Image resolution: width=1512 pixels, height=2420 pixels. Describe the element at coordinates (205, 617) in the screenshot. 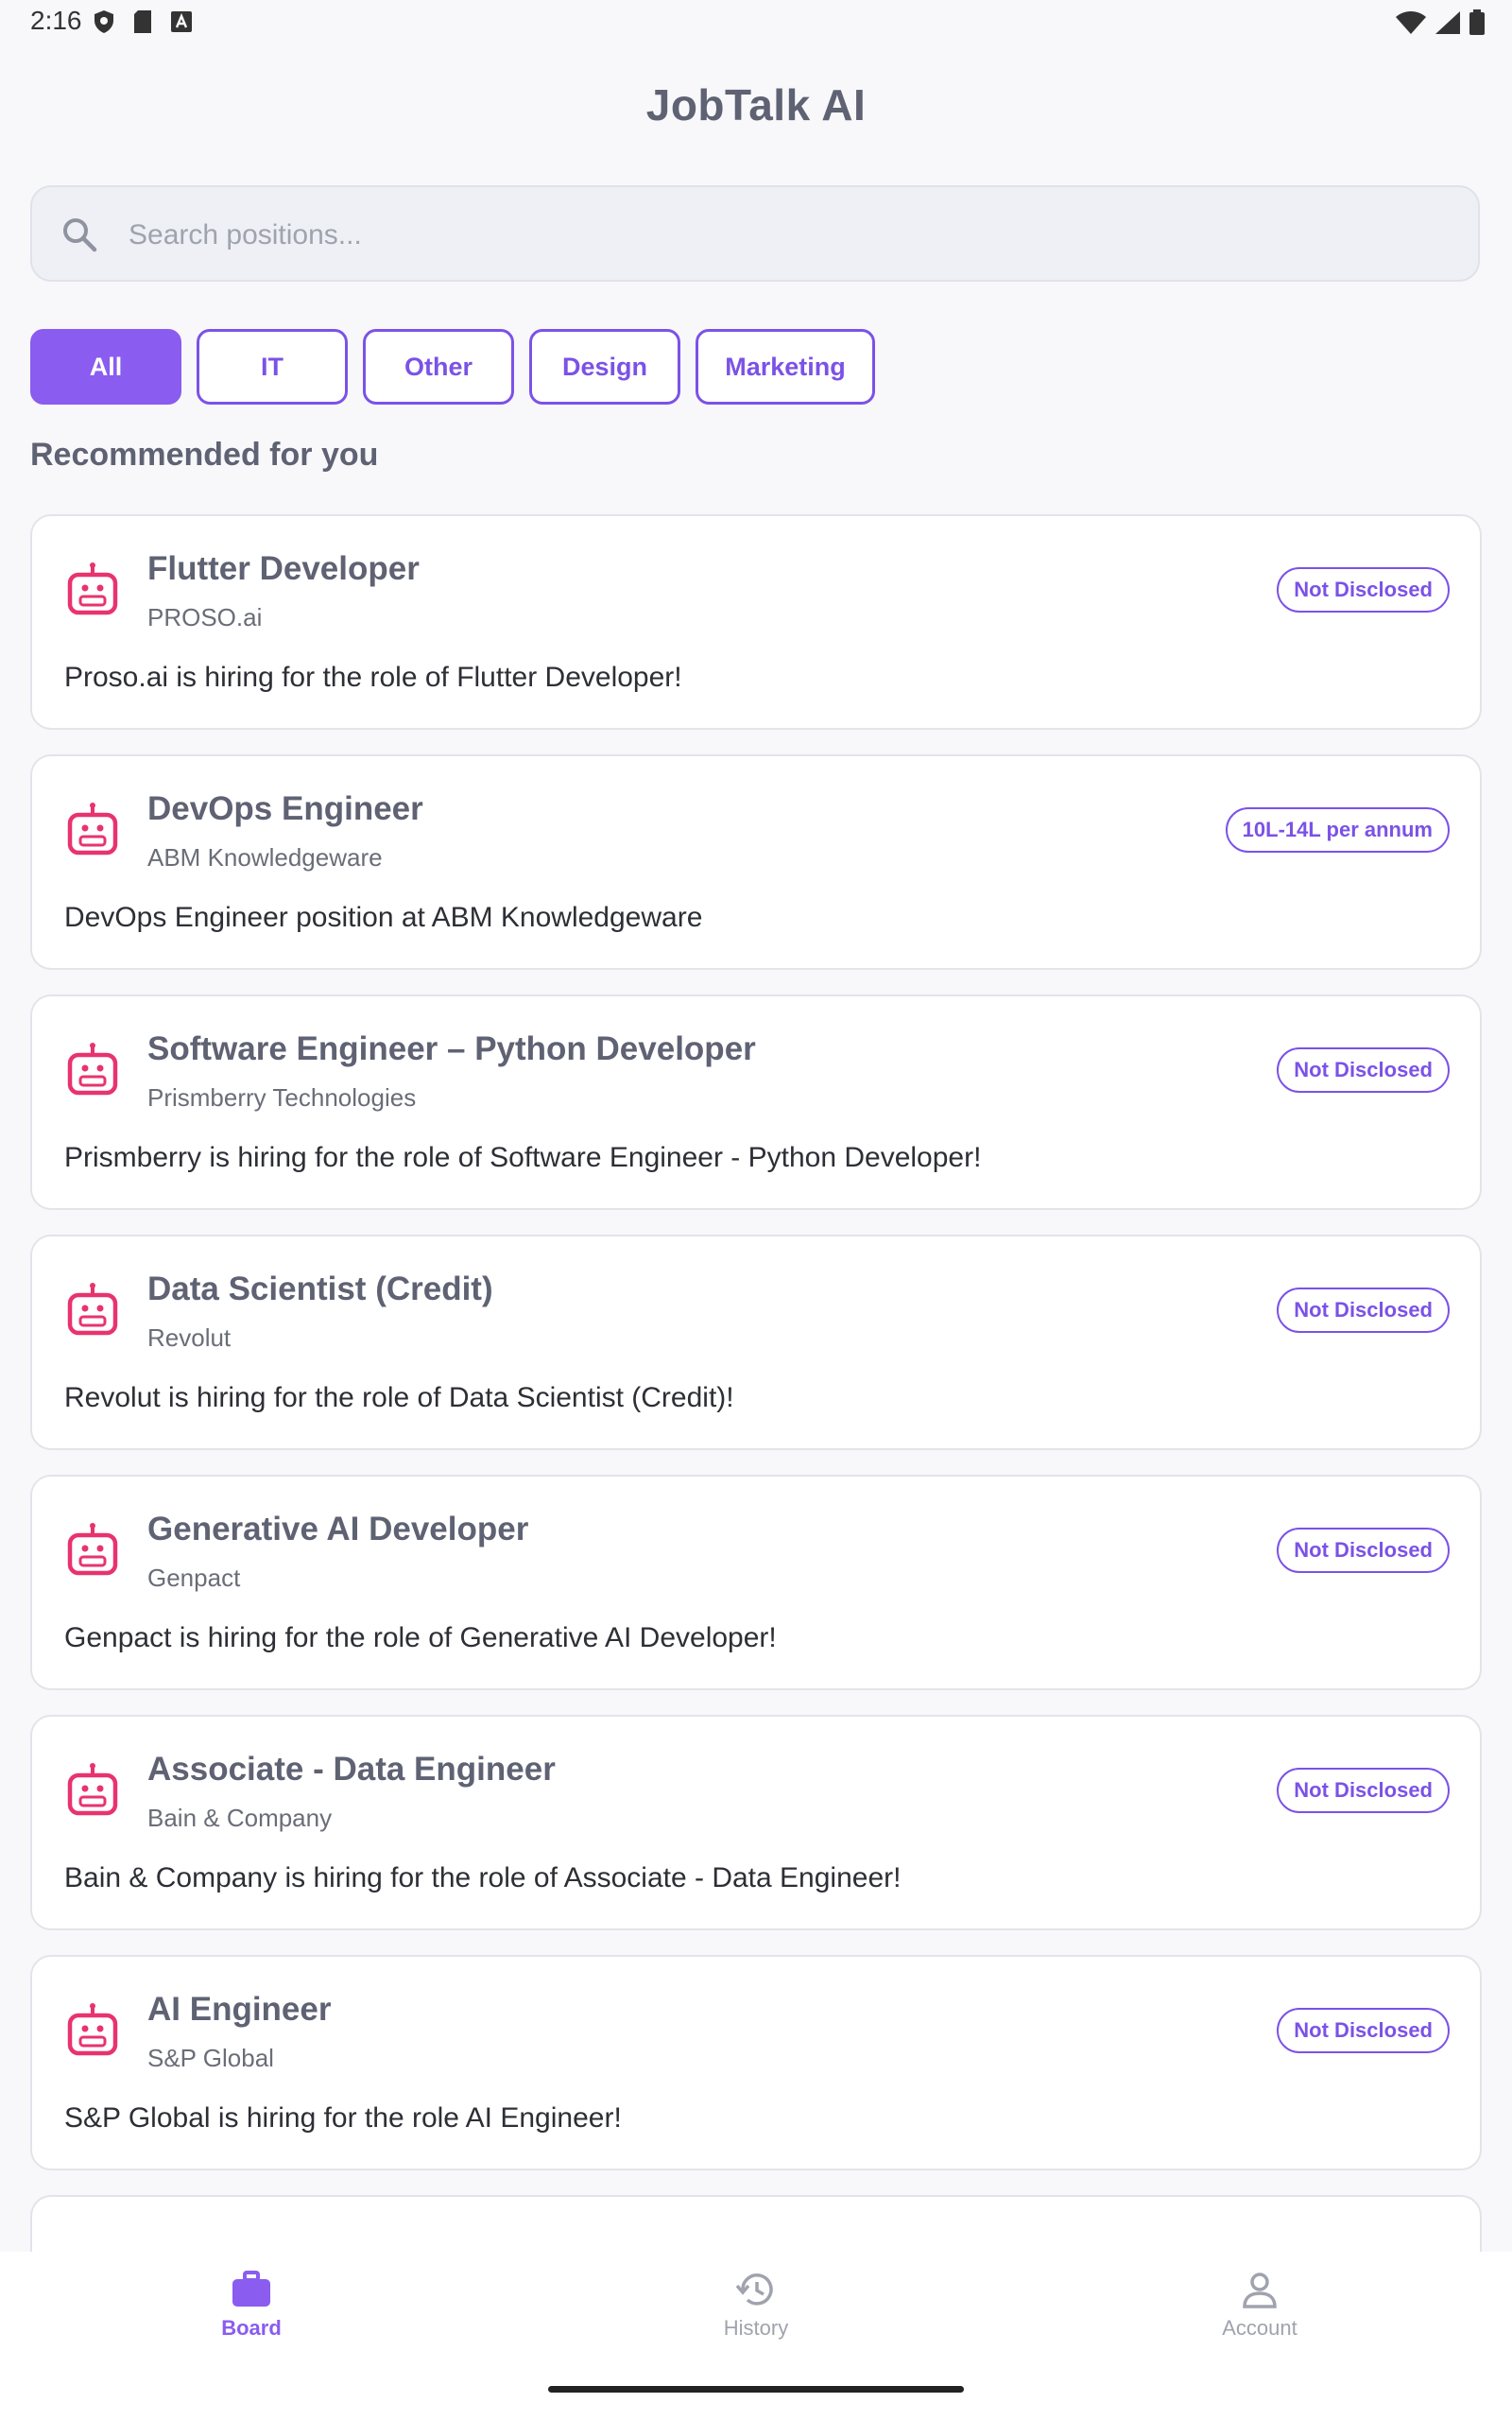

I see `job-company: PROSO.ai` at that location.